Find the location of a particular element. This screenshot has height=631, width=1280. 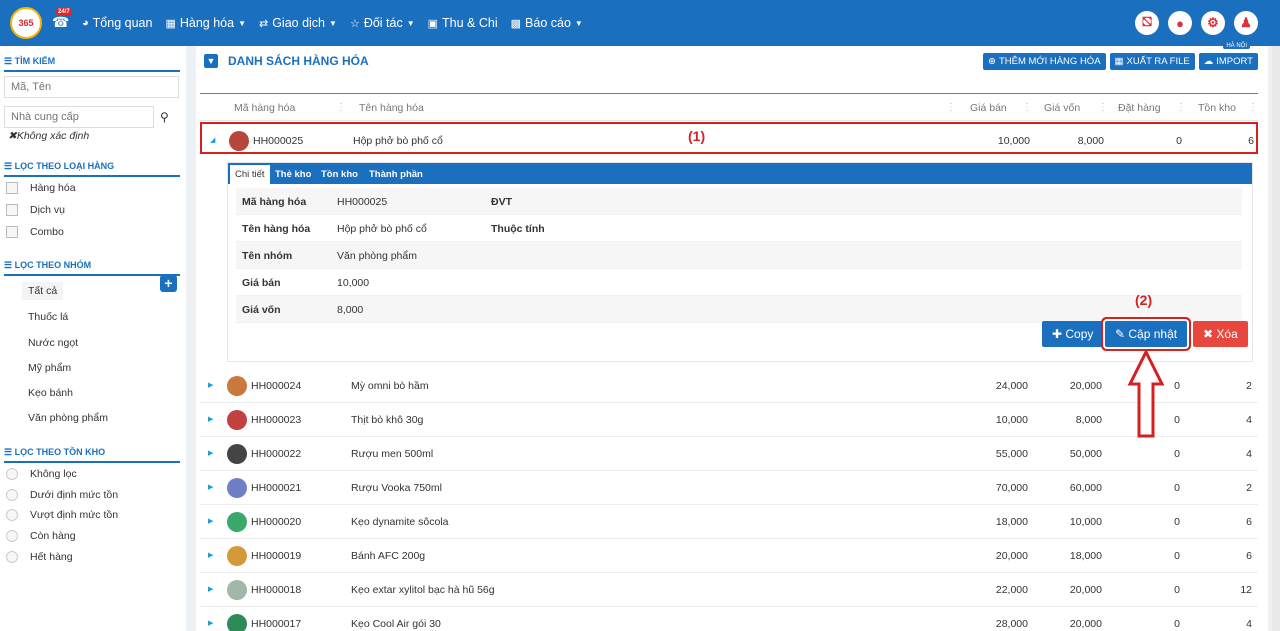

user-icon: ♟ is located at coordinates (1246, 23).